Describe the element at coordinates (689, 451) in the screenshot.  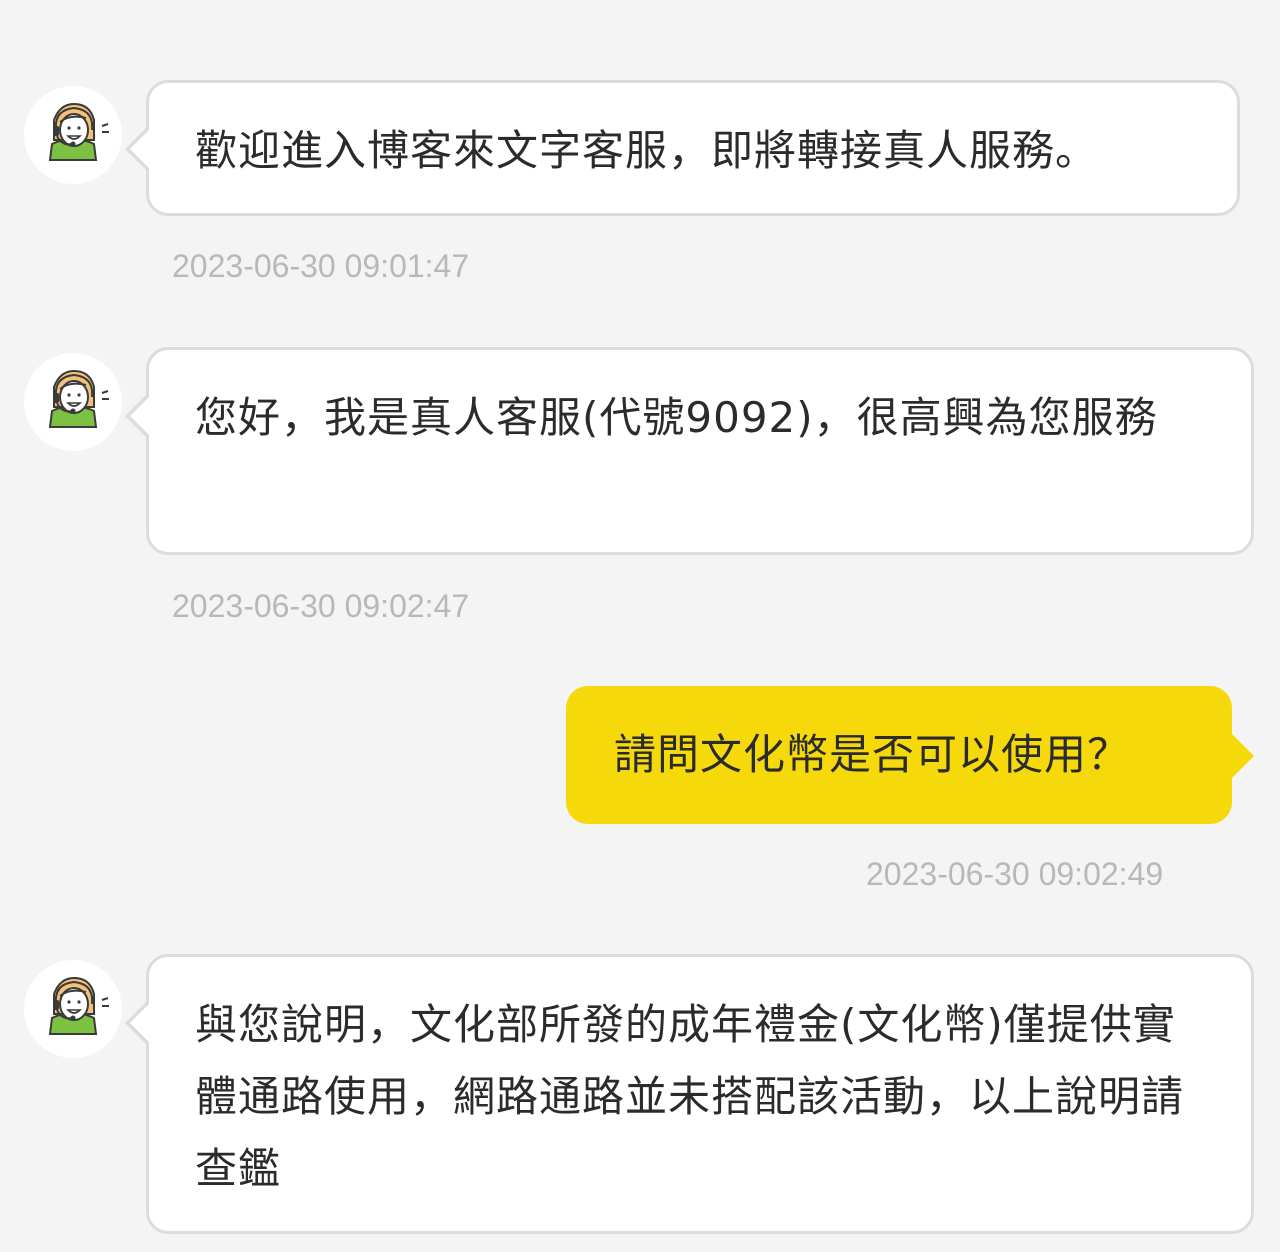
I see `agent-message-bubble: 您好，我是真人客服(代號9092)，很高興為您服務` at that location.